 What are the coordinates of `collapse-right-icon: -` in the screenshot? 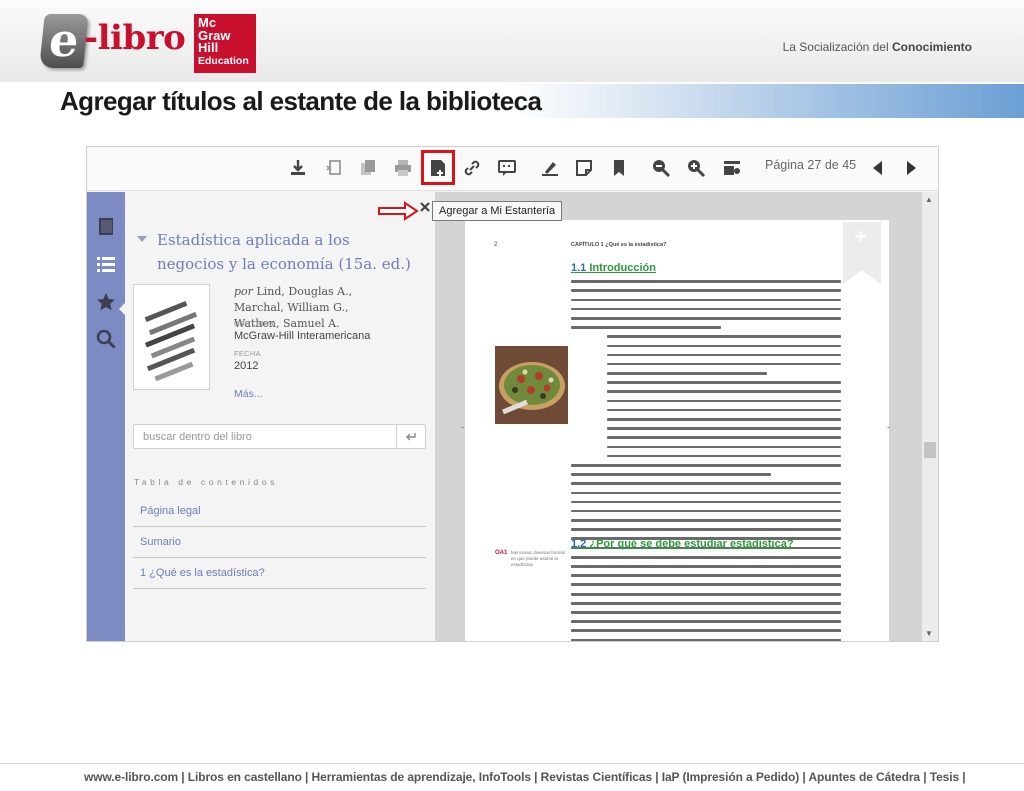 It's located at (888, 427).